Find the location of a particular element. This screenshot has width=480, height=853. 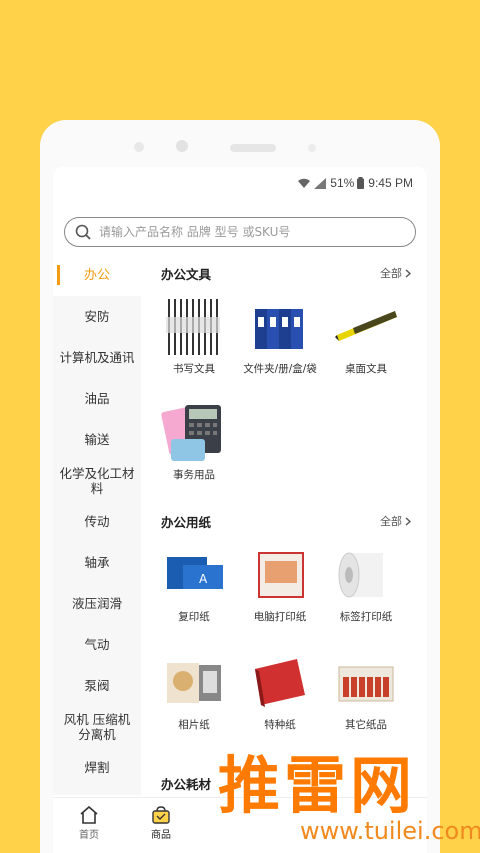

sidebar-item-hydraulic: 液压润滑 is located at coordinates (97, 603).